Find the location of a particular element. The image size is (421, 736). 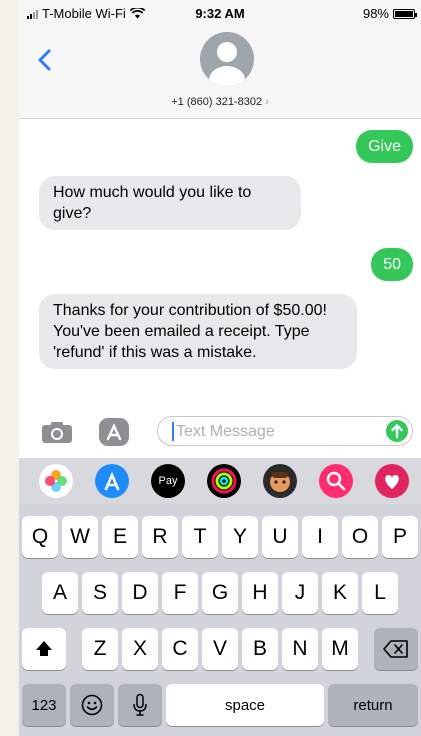

dictation-key is located at coordinates (140, 705).